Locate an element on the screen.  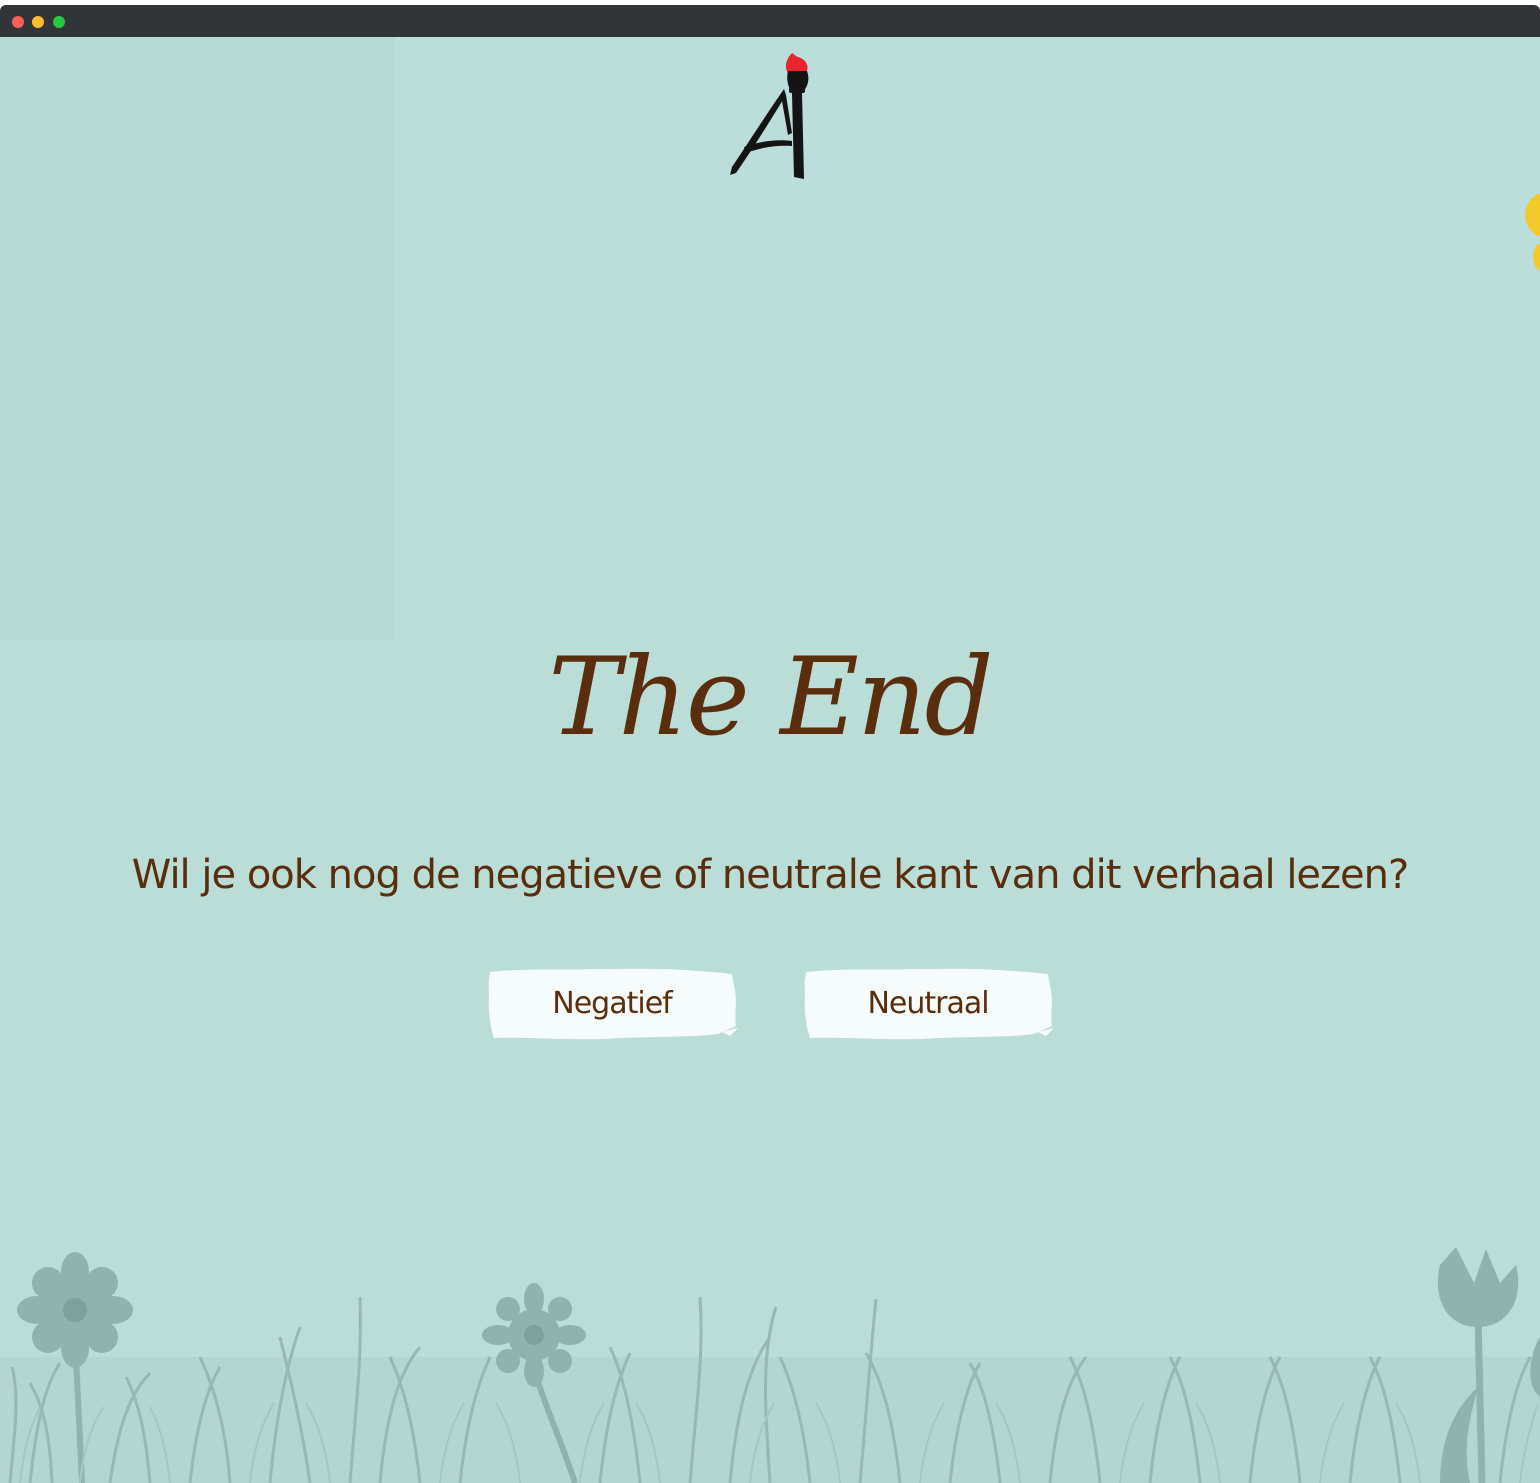
background-panel is located at coordinates (197, 338).